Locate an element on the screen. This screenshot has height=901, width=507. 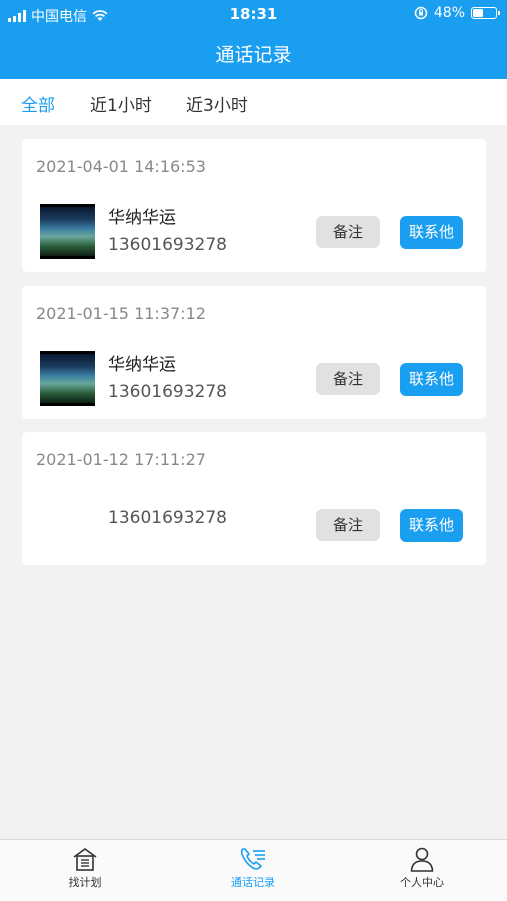
status-right: 48% is located at coordinates (457, 13).